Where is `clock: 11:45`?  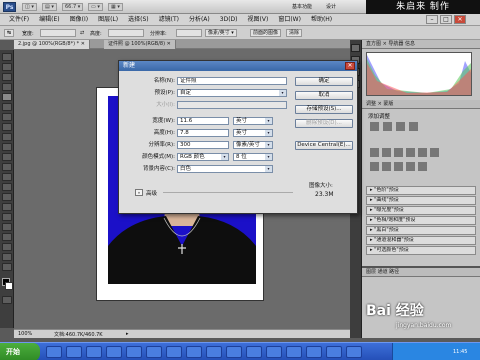 clock: 11:45 is located at coordinates (460, 351).